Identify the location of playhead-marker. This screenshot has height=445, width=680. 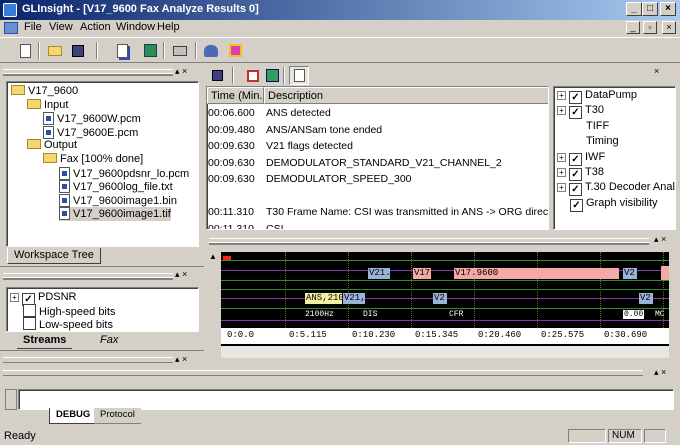
(227, 258).